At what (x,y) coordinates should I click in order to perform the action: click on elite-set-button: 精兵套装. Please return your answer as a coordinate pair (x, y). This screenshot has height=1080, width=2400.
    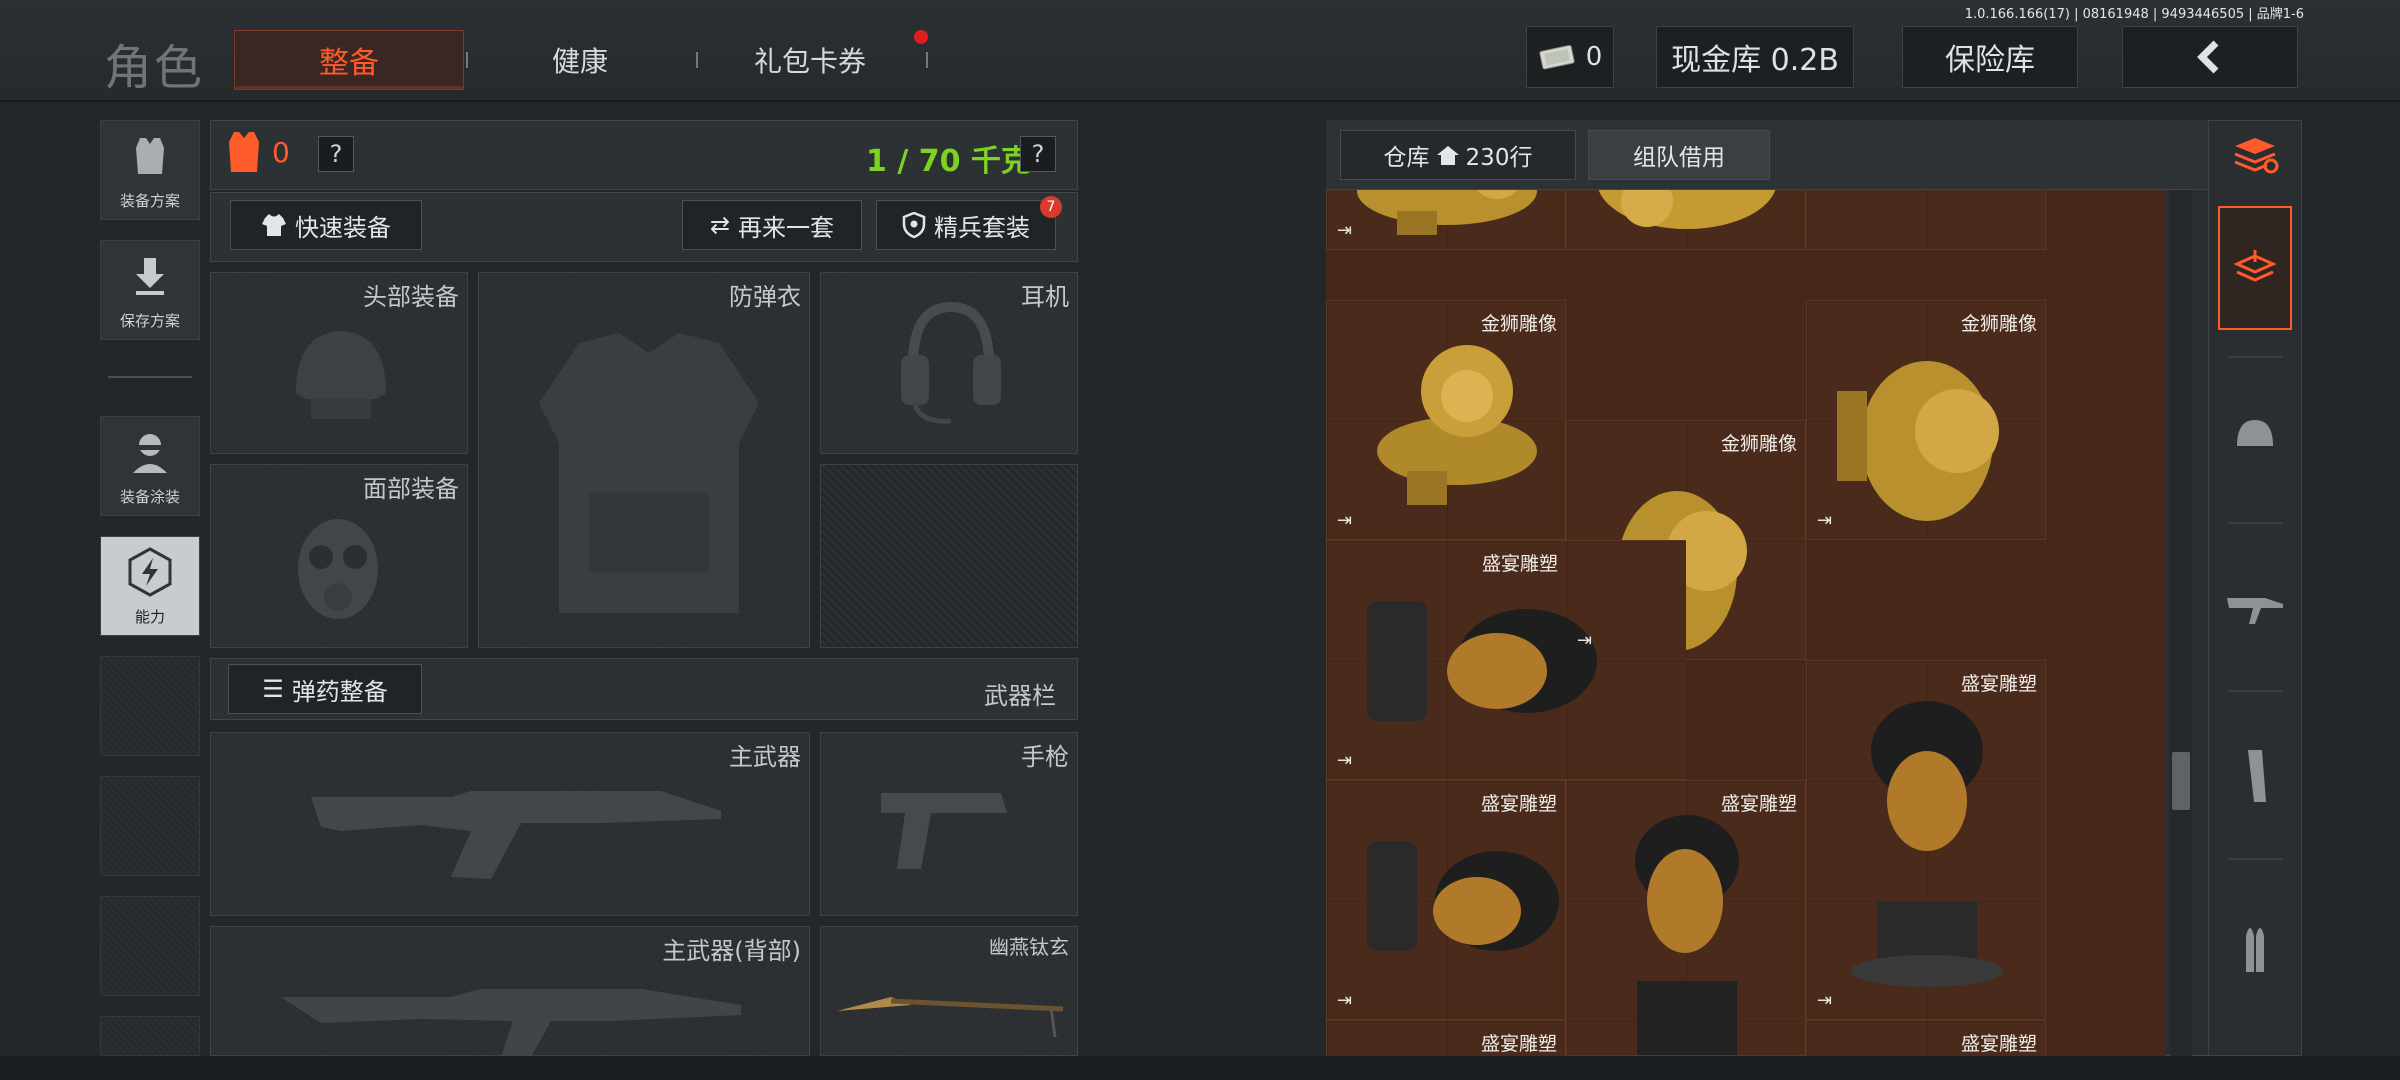
    Looking at the image, I should click on (966, 225).